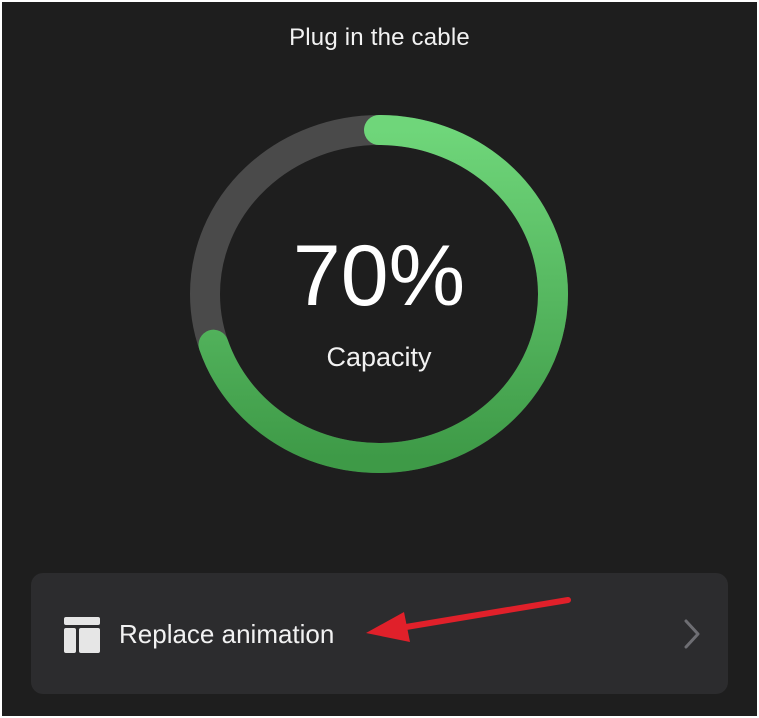 Image resolution: width=759 pixels, height=718 pixels. Describe the element at coordinates (227, 634) in the screenshot. I see `replace-animation-label: Replace animation` at that location.